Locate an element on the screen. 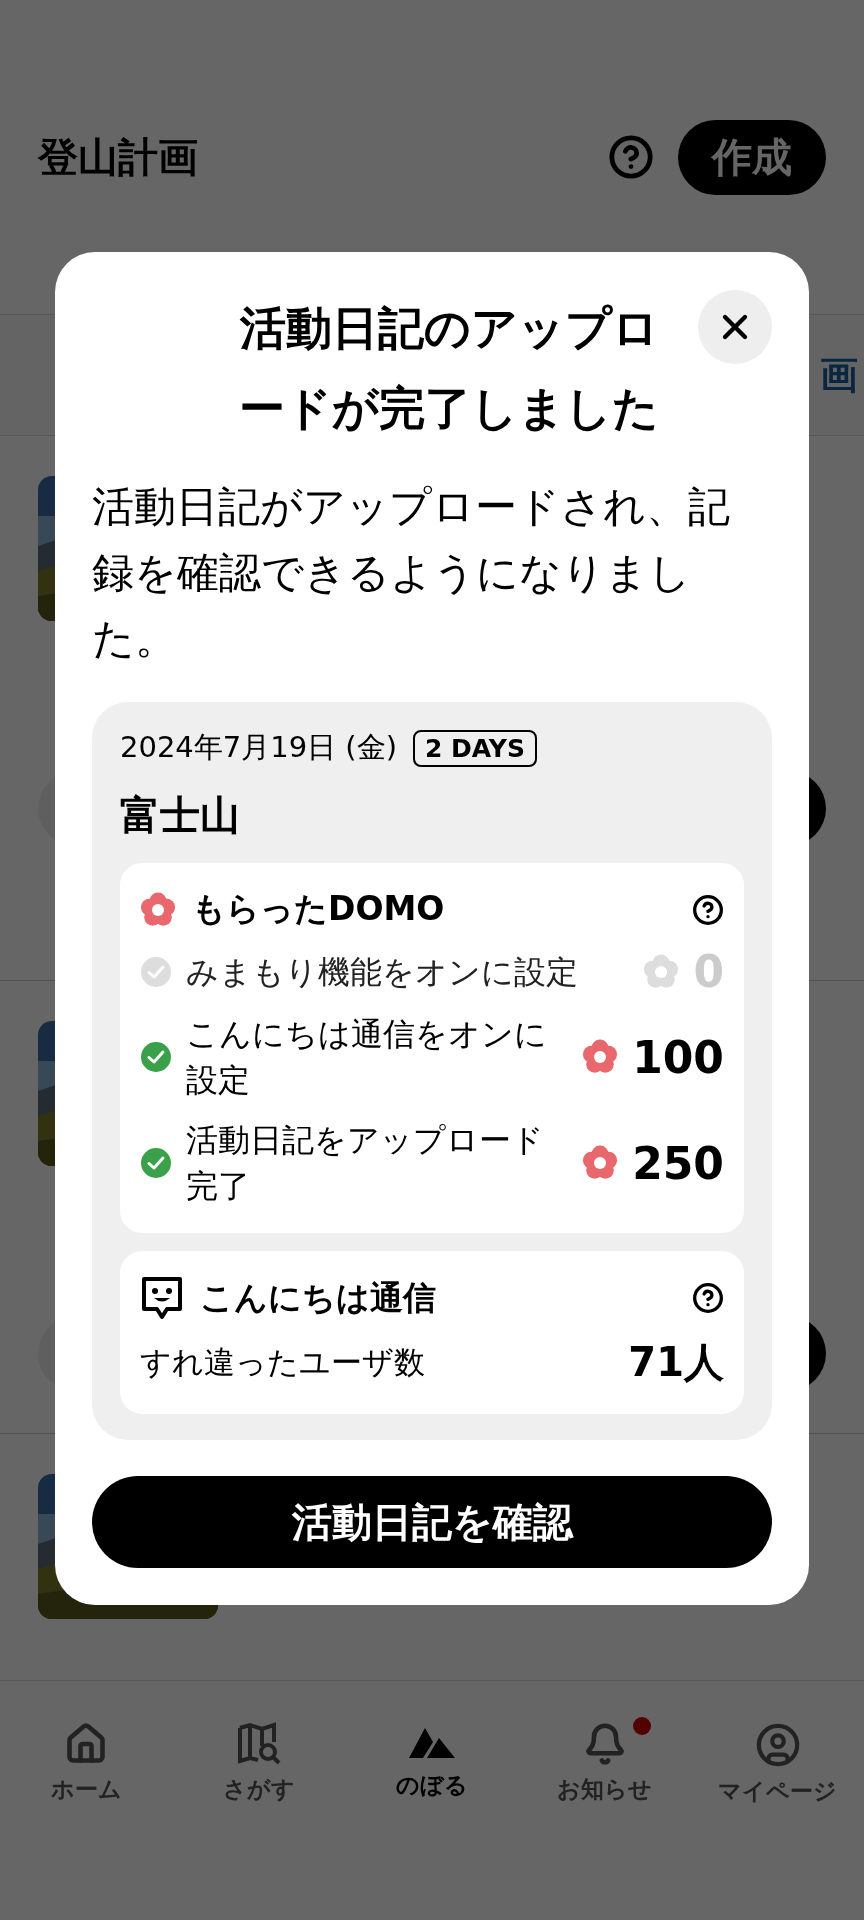 This screenshot has width=864, height=1920. tab: 画 is located at coordinates (839, 375).